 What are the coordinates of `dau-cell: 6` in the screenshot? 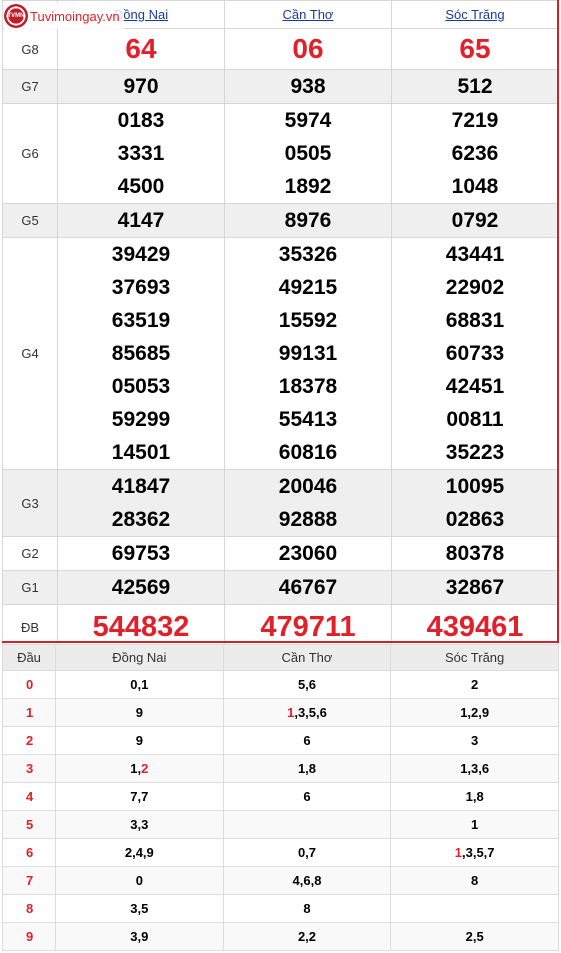 It's located at (307, 796).